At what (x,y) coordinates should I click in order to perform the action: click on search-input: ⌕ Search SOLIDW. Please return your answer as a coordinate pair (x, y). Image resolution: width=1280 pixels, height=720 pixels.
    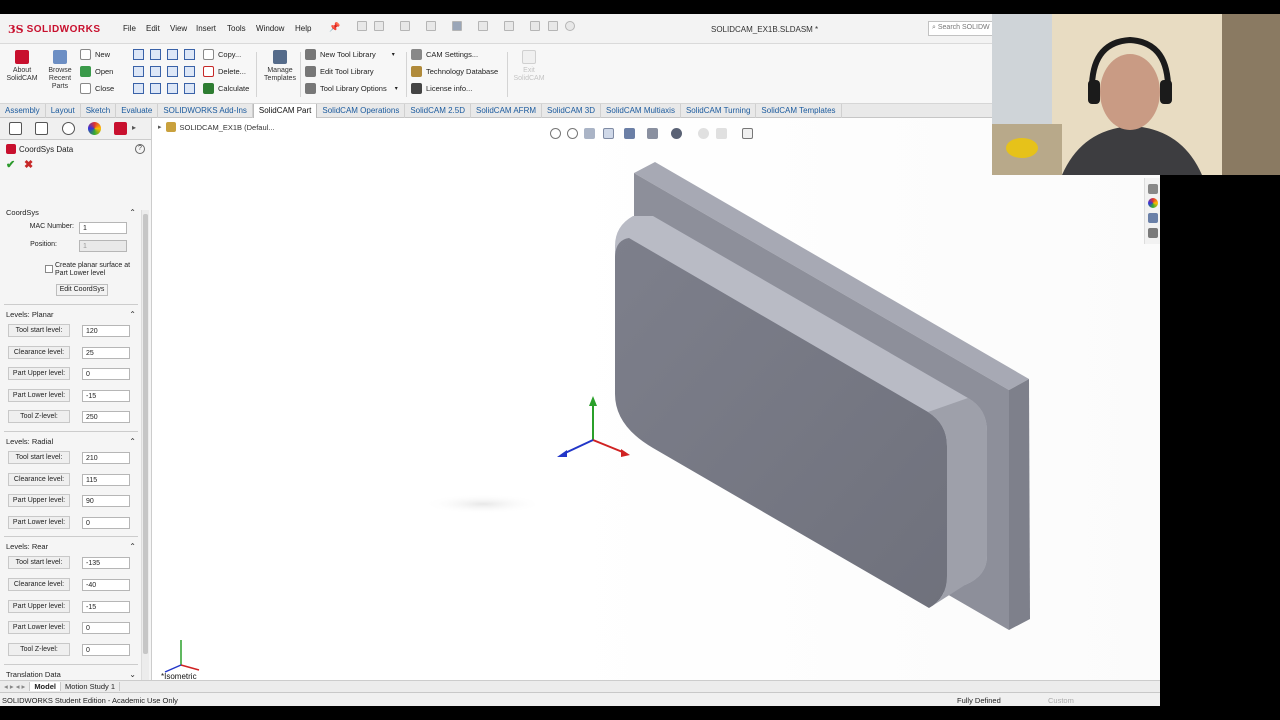
    Looking at the image, I should click on (963, 28).